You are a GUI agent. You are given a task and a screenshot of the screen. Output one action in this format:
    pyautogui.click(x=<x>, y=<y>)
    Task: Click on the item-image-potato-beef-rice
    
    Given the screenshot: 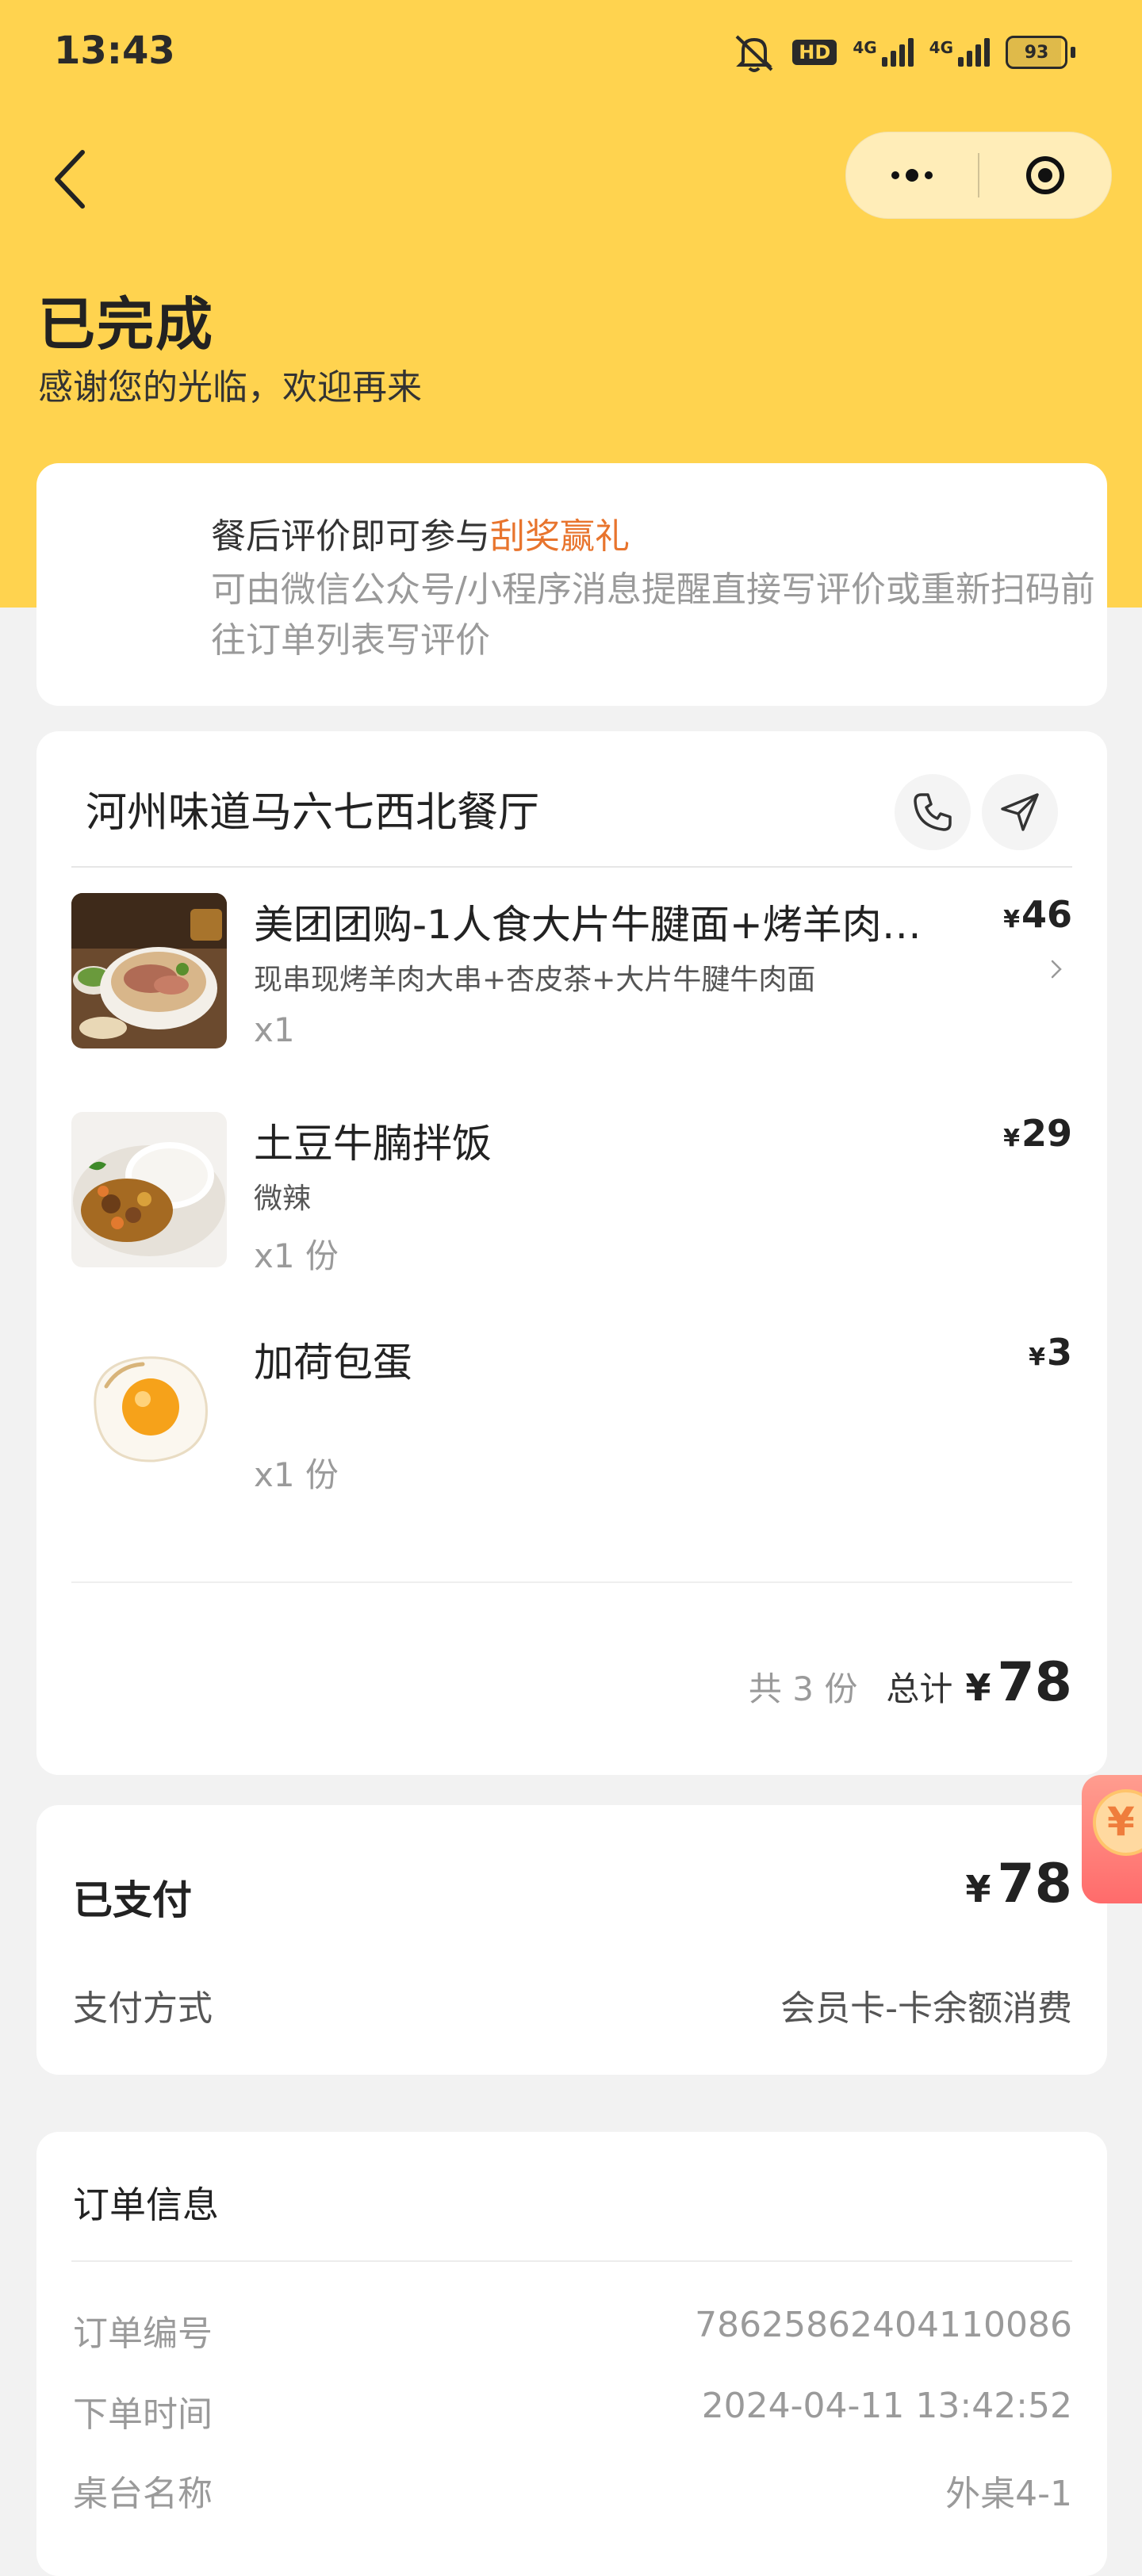 What is the action you would take?
    pyautogui.click(x=149, y=1189)
    